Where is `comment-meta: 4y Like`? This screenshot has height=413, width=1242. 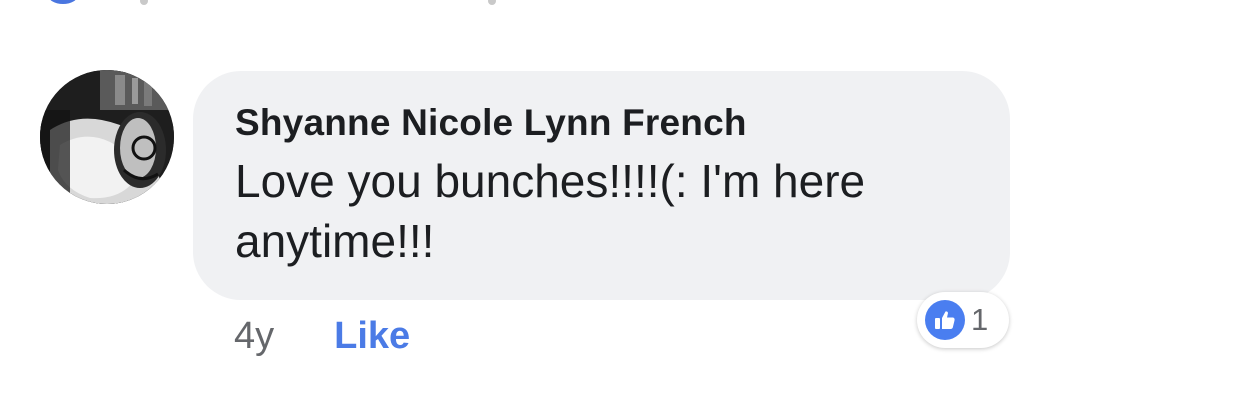
comment-meta: 4y Like is located at coordinates (322, 336).